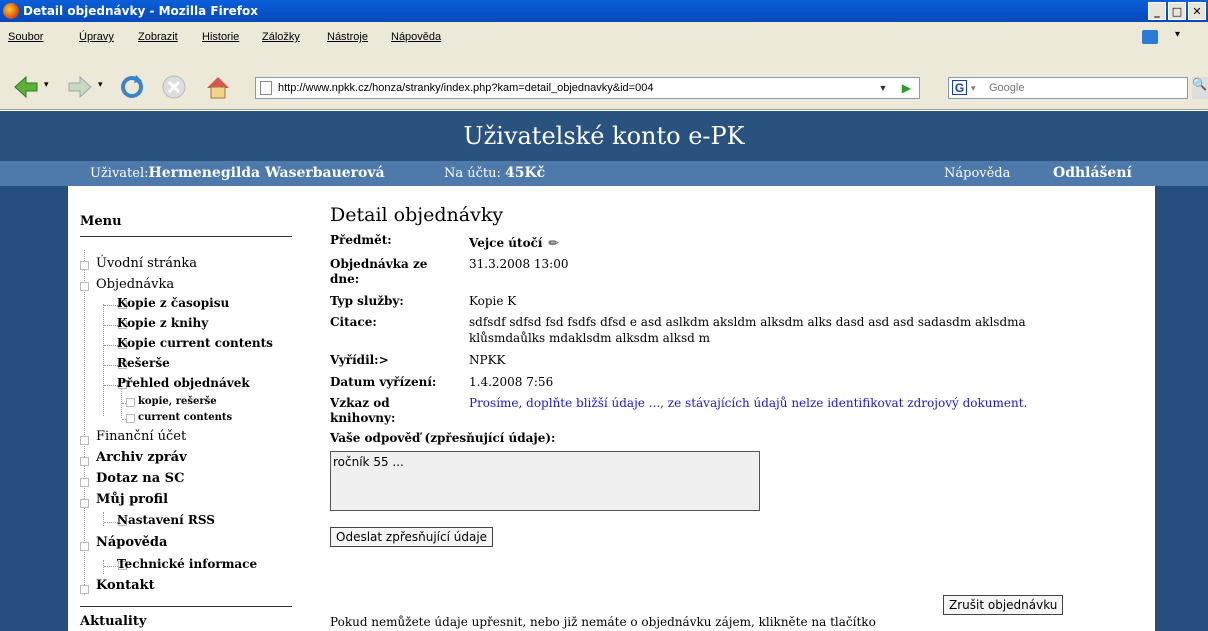 Image resolution: width=1208 pixels, height=631 pixels. What do you see at coordinates (132, 499) in the screenshot?
I see `sidebar-item-muj-profil: Můj profil` at bounding box center [132, 499].